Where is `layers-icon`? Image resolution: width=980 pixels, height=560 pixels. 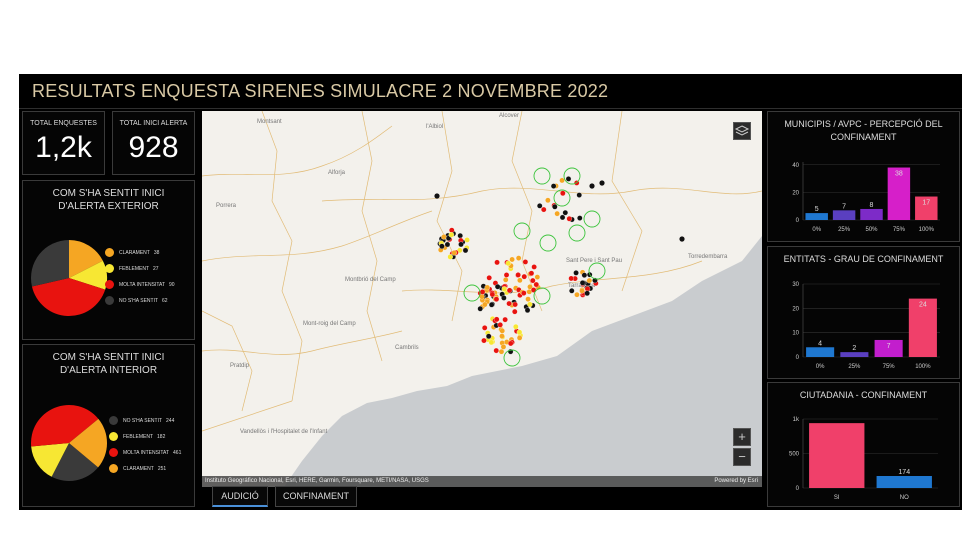
layers-icon is located at coordinates (742, 131).